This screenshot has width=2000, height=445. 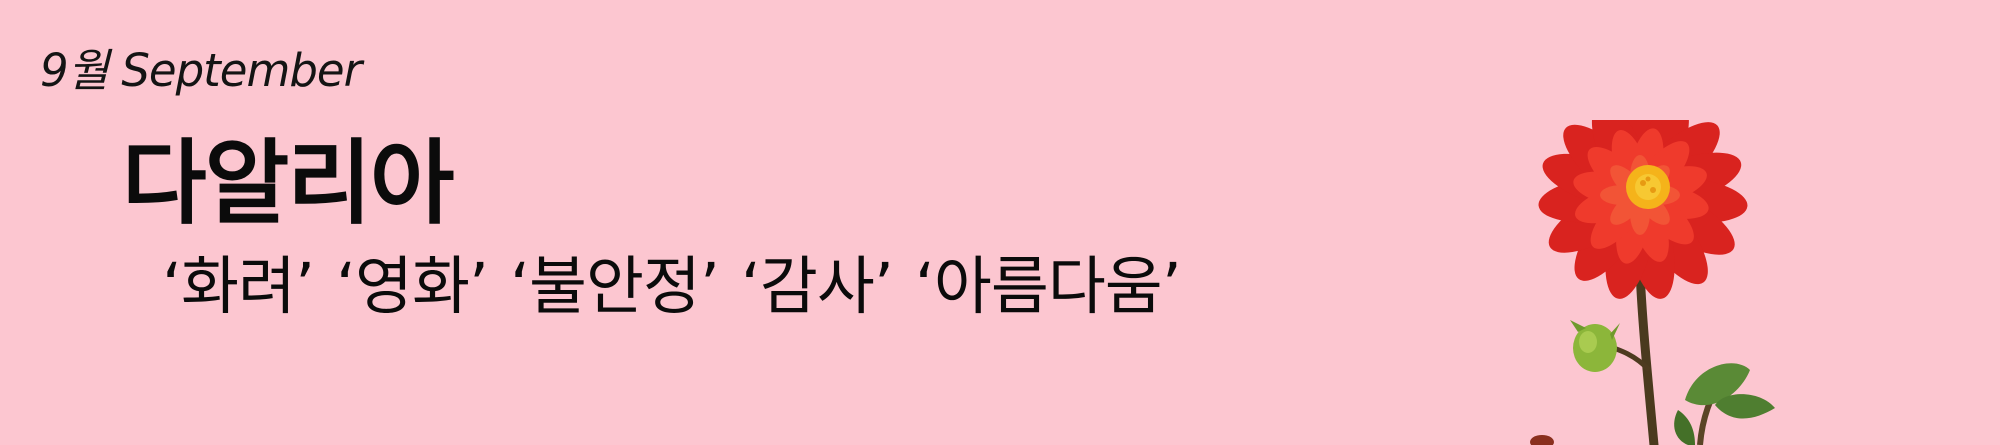 I want to click on dahlia-bloom, so click(x=1643, y=209).